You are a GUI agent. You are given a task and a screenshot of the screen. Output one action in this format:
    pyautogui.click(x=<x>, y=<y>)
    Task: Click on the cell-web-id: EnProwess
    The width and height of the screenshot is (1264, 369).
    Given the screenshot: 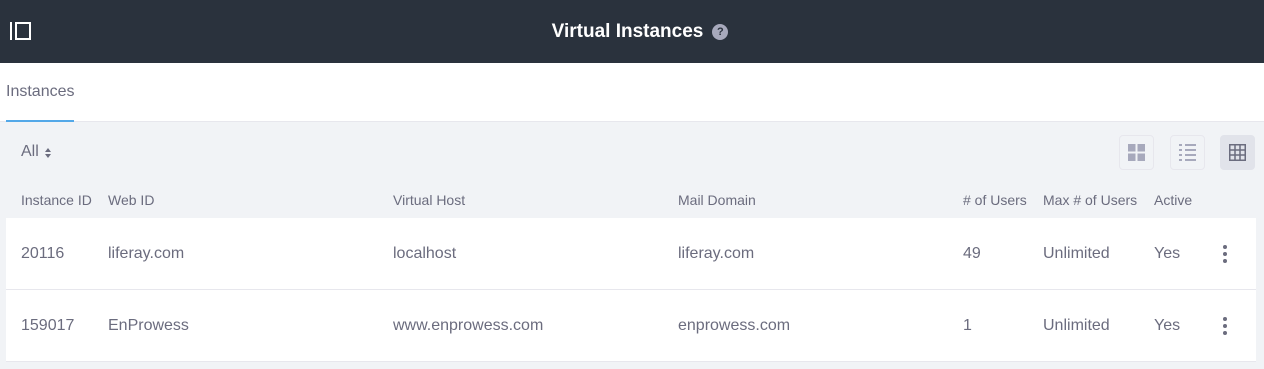 What is the action you would take?
    pyautogui.click(x=148, y=325)
    